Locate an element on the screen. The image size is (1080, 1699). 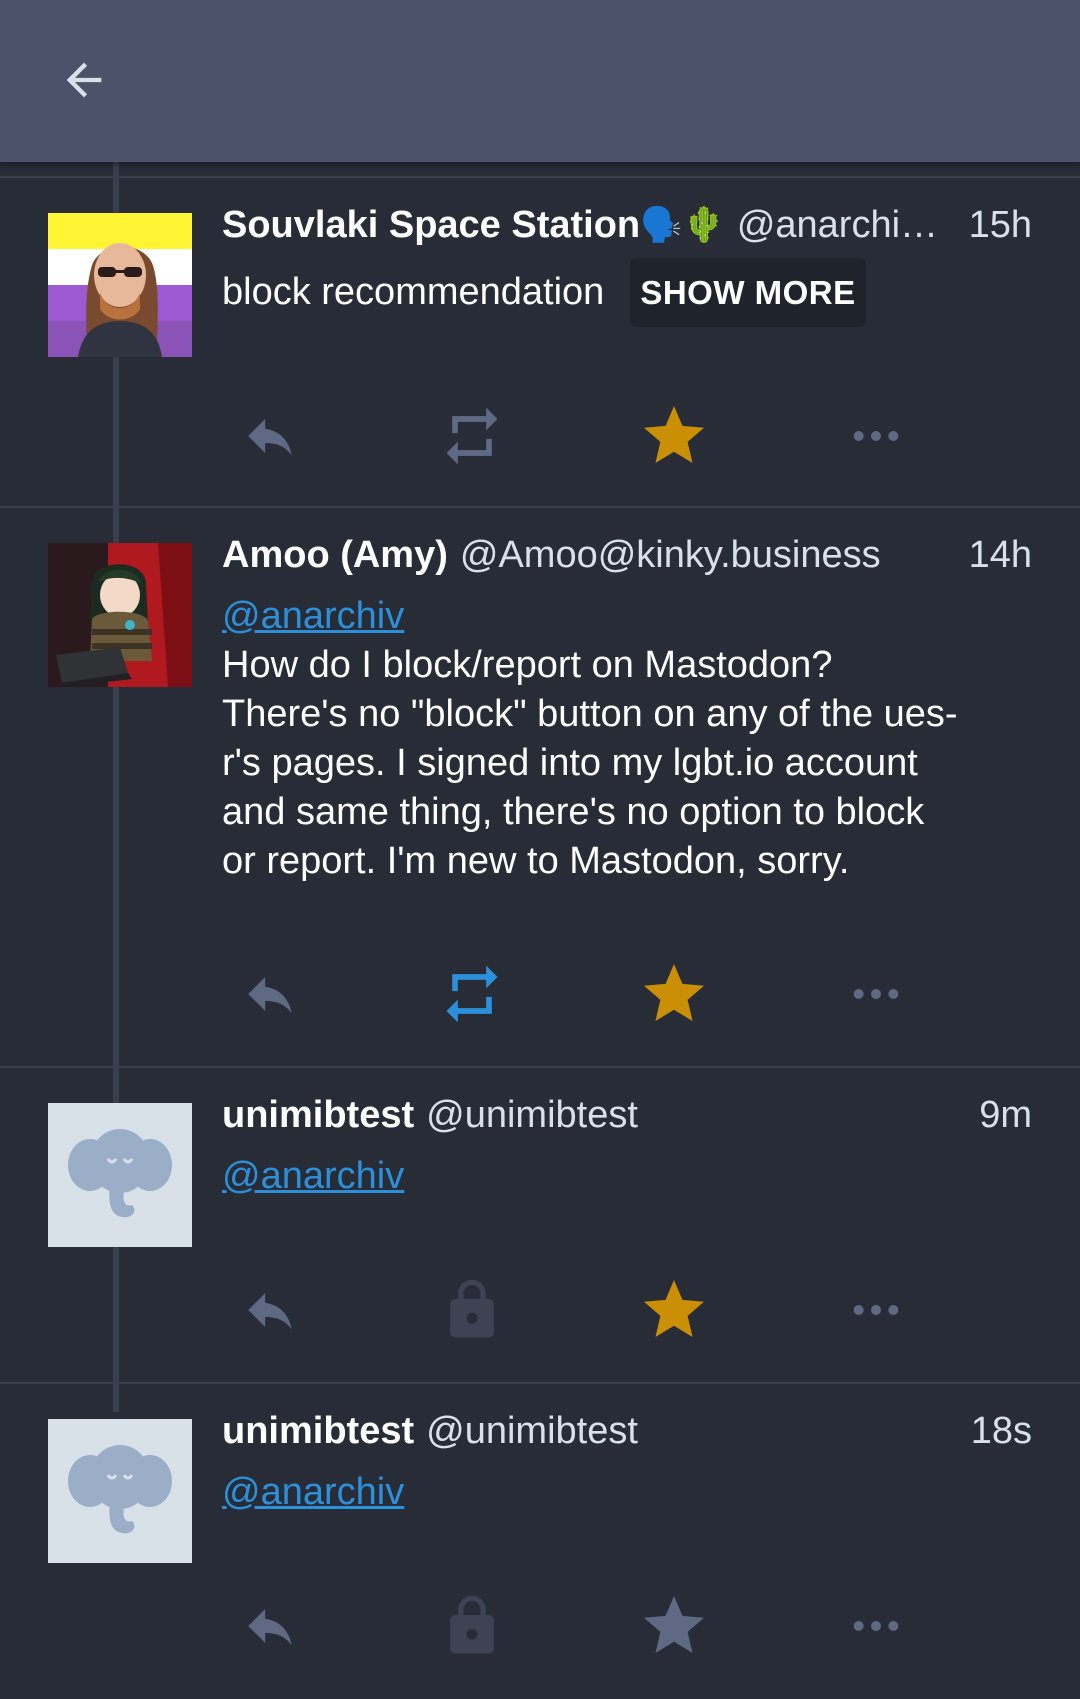
back-button is located at coordinates (84, 80).